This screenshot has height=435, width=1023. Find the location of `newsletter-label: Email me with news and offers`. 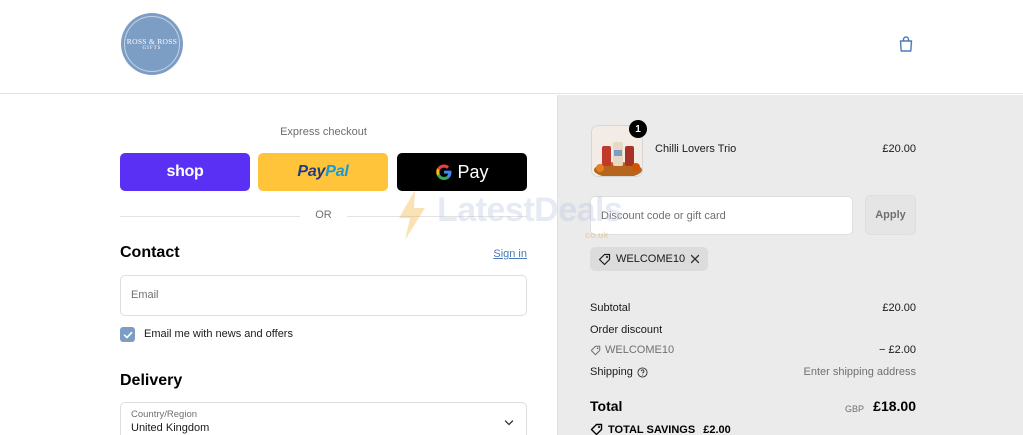

newsletter-label: Email me with news and offers is located at coordinates (218, 334).